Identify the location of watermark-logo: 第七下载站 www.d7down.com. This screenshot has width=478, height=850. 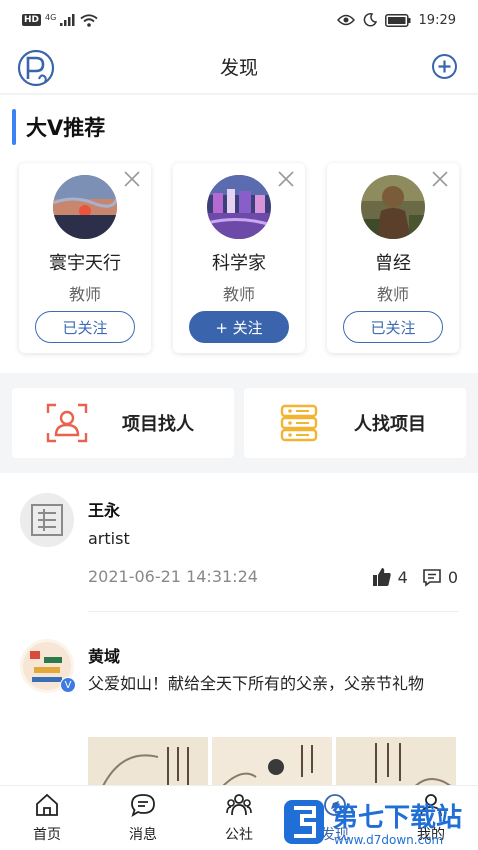
(373, 823).